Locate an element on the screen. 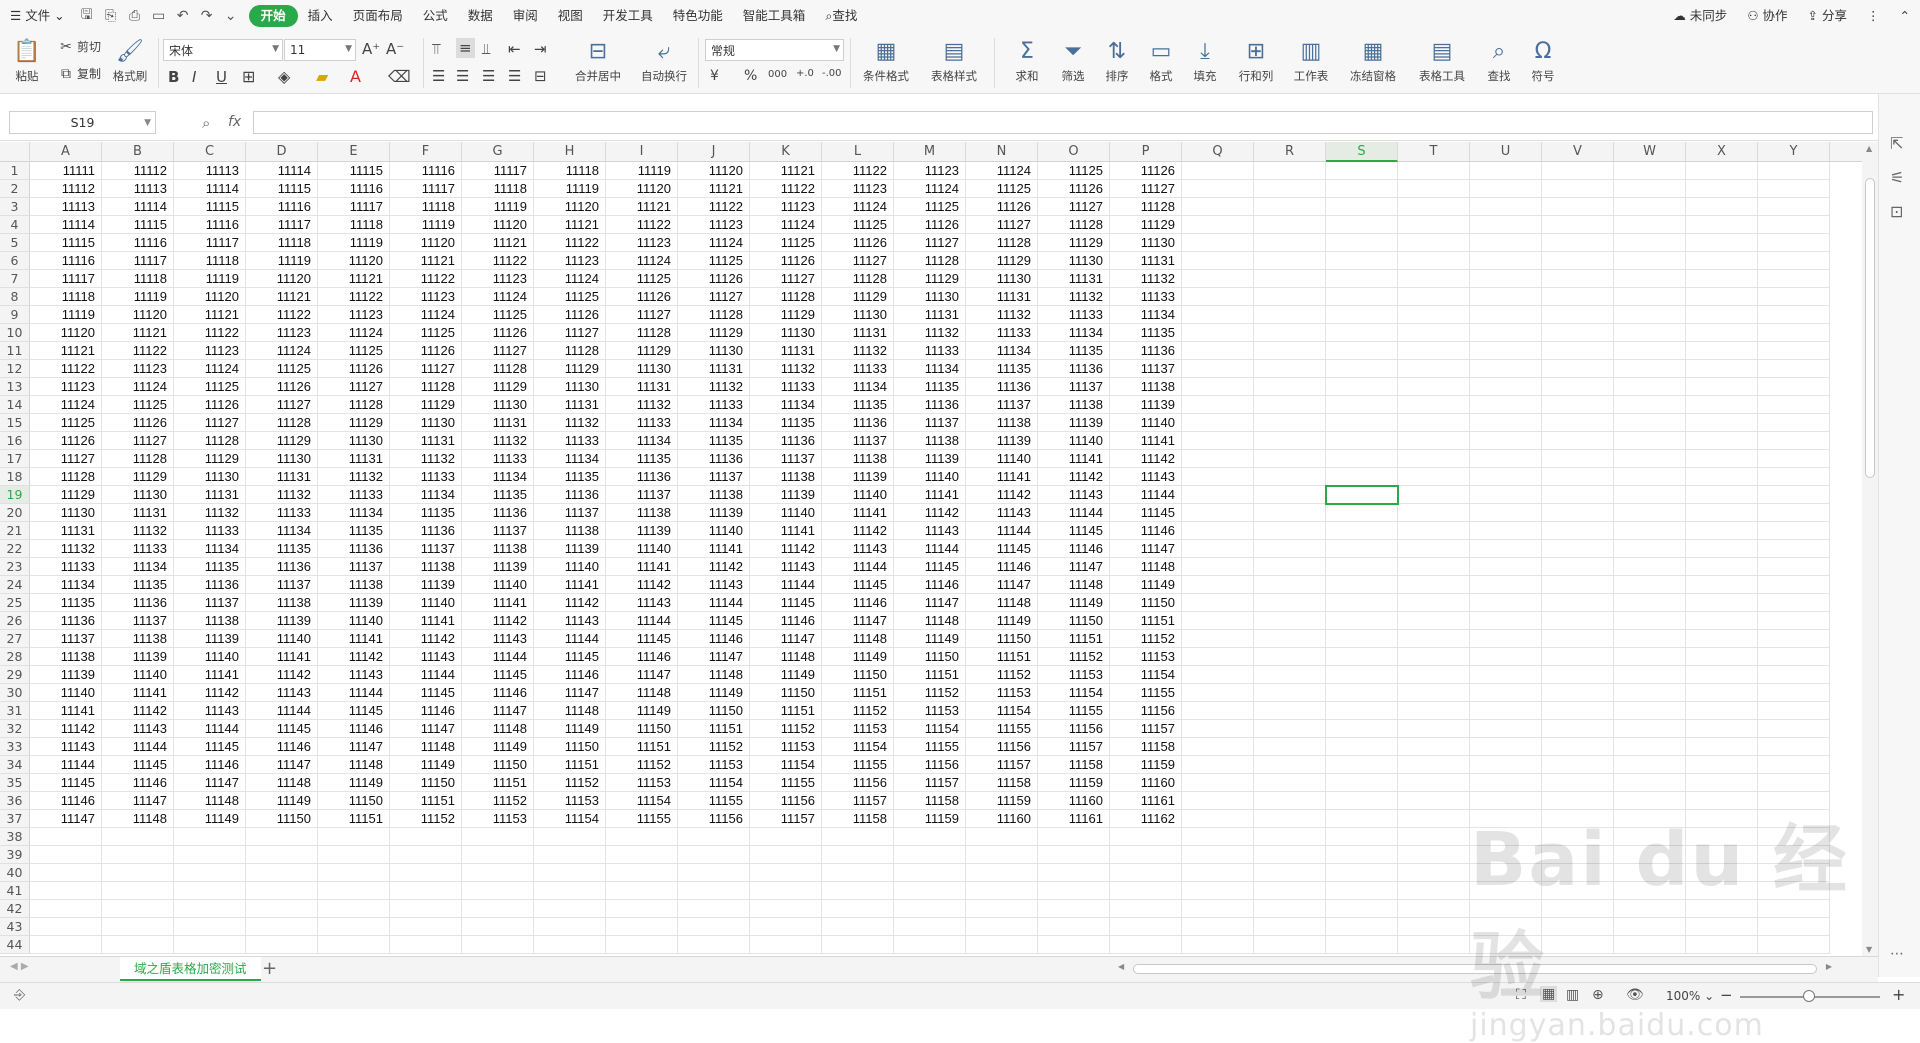 The image size is (1920, 1043). align-center-icon: ☰ is located at coordinates (462, 76).